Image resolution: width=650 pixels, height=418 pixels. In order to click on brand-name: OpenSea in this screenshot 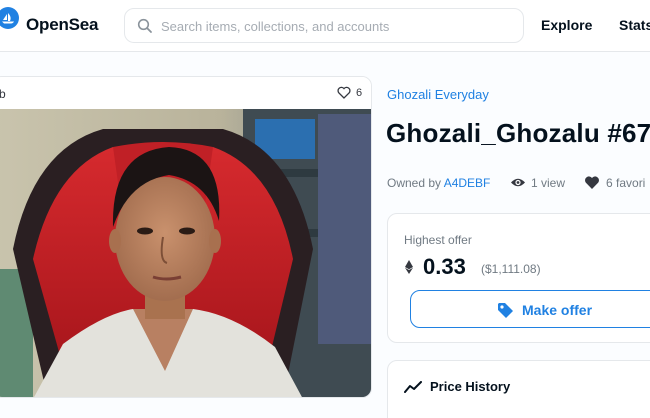, I will do `click(62, 25)`.